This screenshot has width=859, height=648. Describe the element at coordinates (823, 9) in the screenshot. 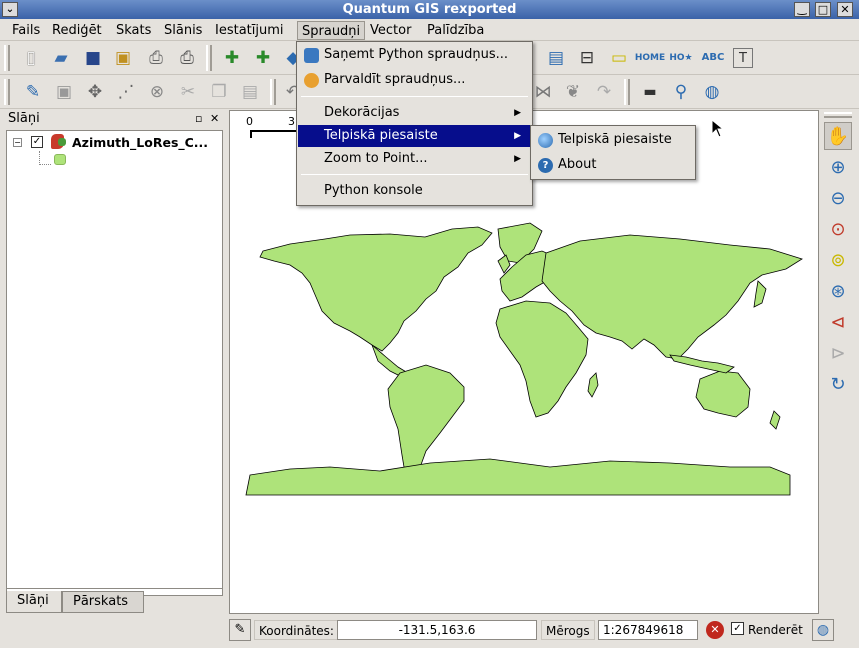

I see `maximize-button: □` at that location.